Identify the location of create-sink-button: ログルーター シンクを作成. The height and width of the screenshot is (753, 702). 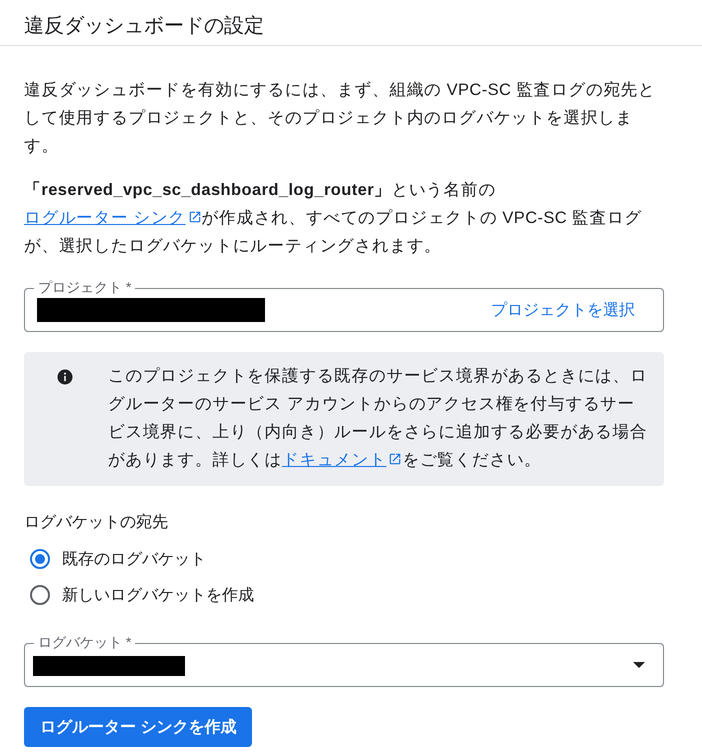
(138, 727).